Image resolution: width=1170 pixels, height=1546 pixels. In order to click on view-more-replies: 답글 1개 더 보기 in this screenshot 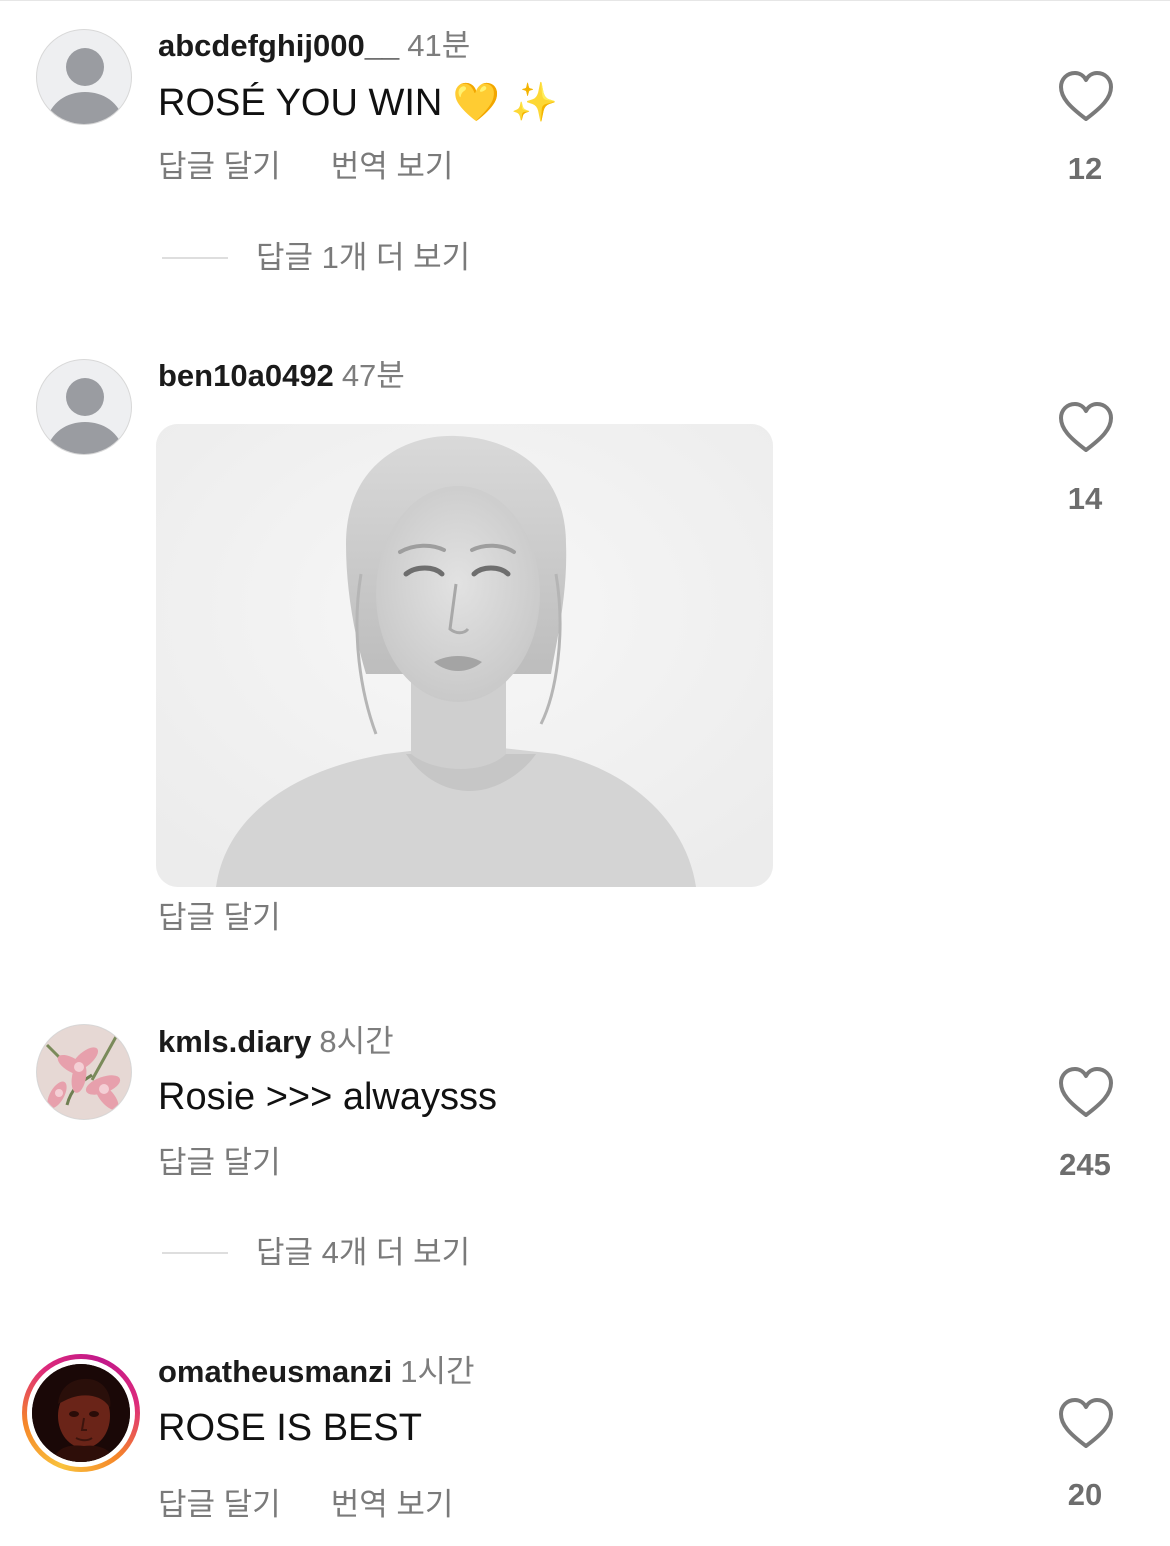, I will do `click(316, 258)`.